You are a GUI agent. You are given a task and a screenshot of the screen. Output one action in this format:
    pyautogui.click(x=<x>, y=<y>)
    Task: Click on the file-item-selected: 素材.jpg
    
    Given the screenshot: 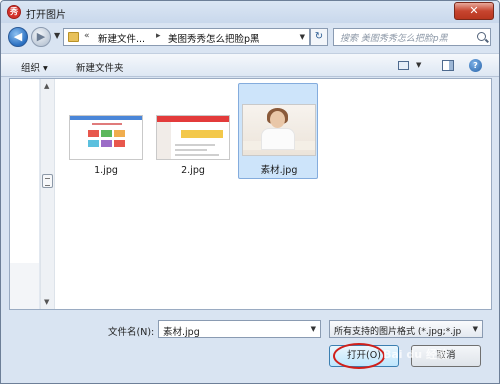 What is the action you would take?
    pyautogui.click(x=278, y=131)
    